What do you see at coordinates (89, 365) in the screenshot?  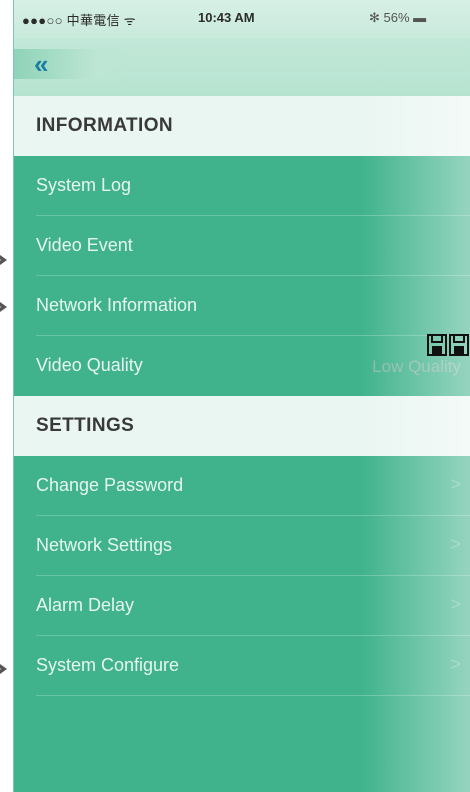 I see `list-item-label: Video Quality` at bounding box center [89, 365].